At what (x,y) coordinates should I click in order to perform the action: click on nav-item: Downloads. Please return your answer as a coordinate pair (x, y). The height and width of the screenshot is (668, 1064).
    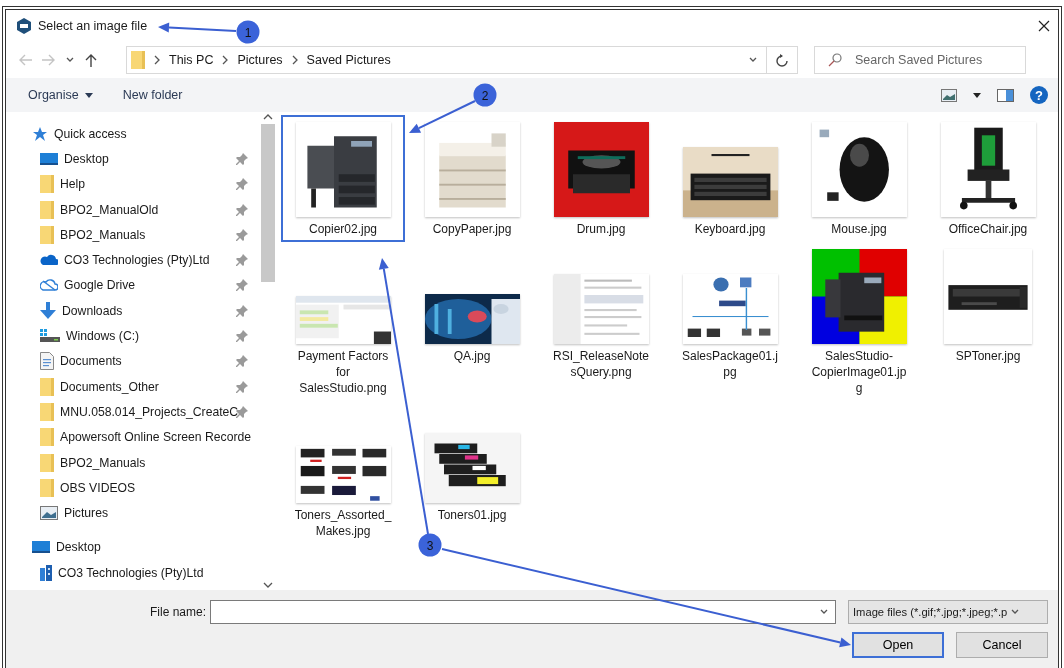
    Looking at the image, I should click on (133, 311).